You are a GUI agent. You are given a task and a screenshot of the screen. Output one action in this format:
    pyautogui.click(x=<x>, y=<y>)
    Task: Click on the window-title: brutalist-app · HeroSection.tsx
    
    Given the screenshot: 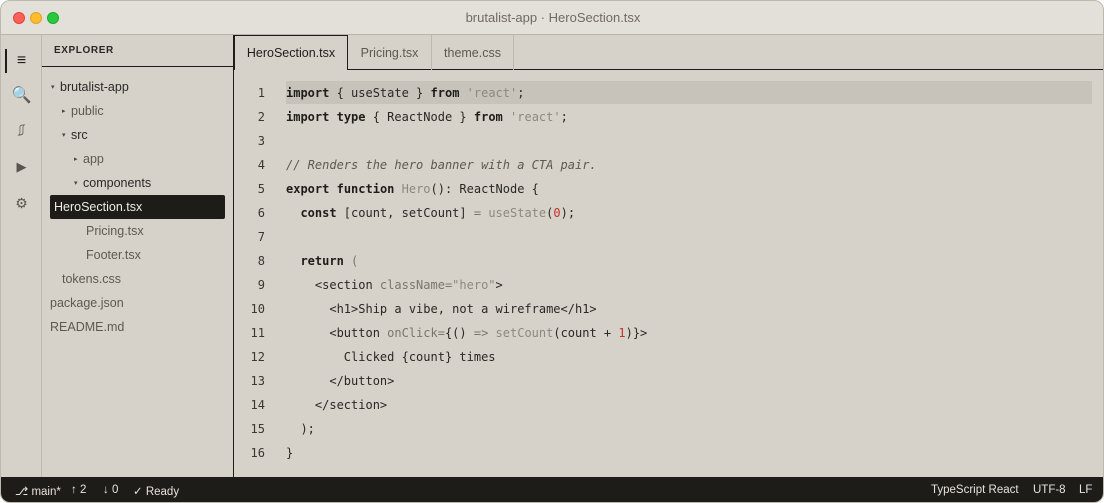 What is the action you would take?
    pyautogui.click(x=553, y=17)
    